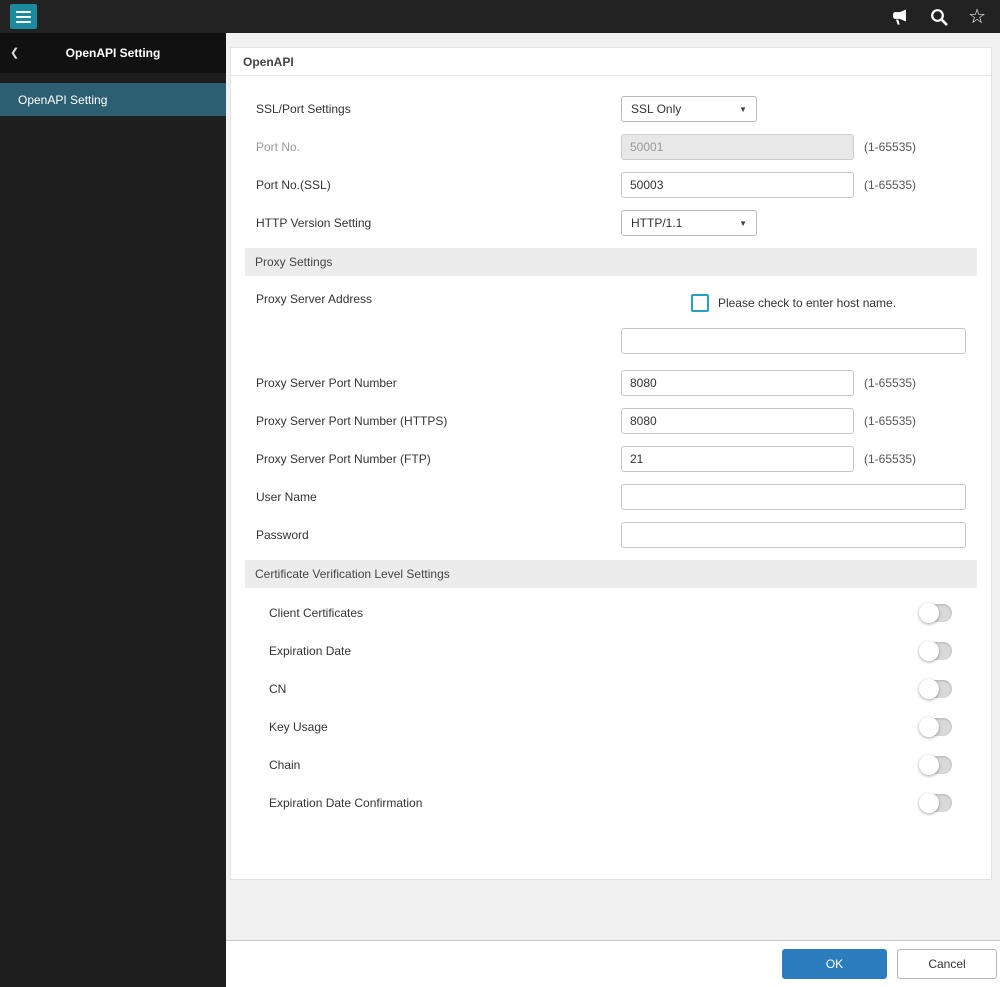  Describe the element at coordinates (890, 421) in the screenshot. I see `proxy-port-https-range-hint: (1-65535)` at that location.